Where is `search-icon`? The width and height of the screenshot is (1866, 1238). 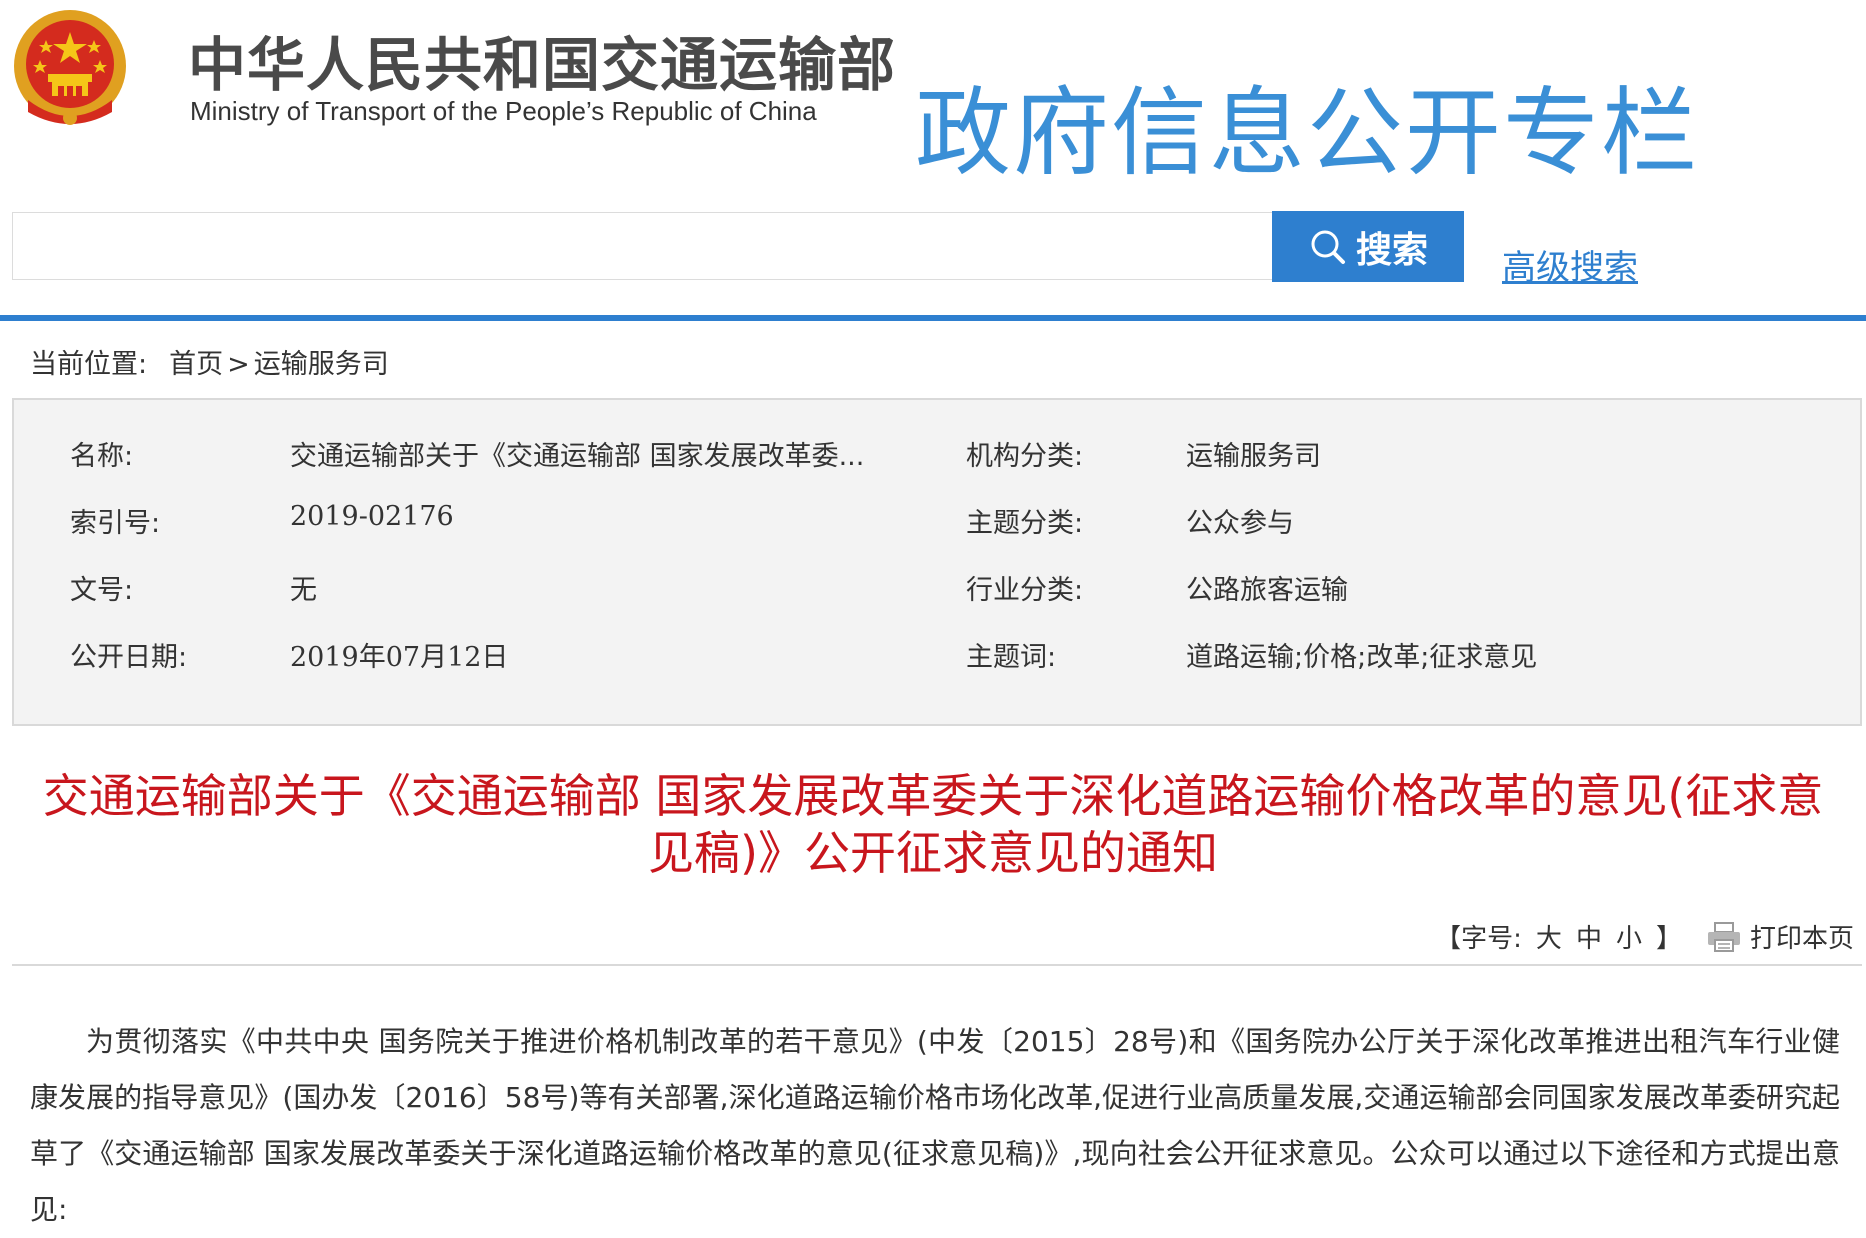
search-icon is located at coordinates (1328, 247).